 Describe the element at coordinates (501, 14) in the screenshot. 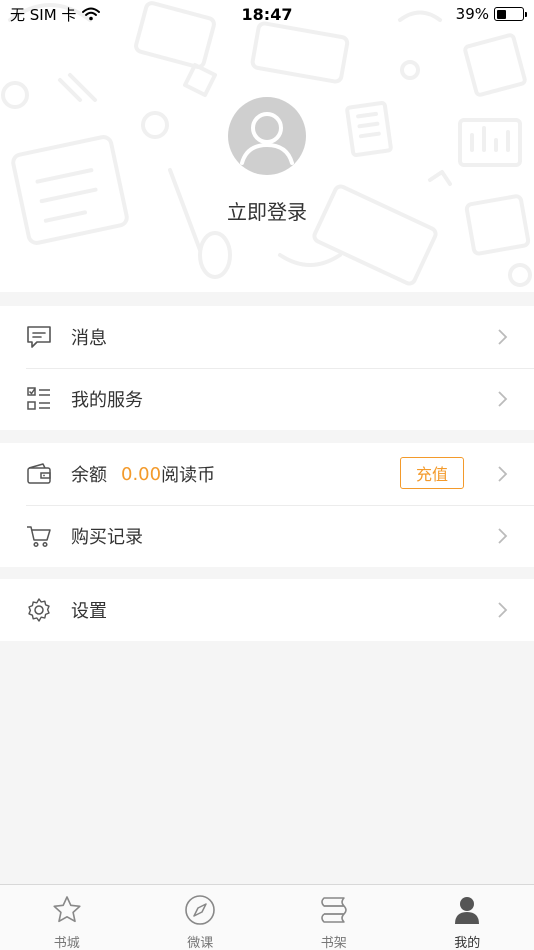

I see `battery-fill` at that location.